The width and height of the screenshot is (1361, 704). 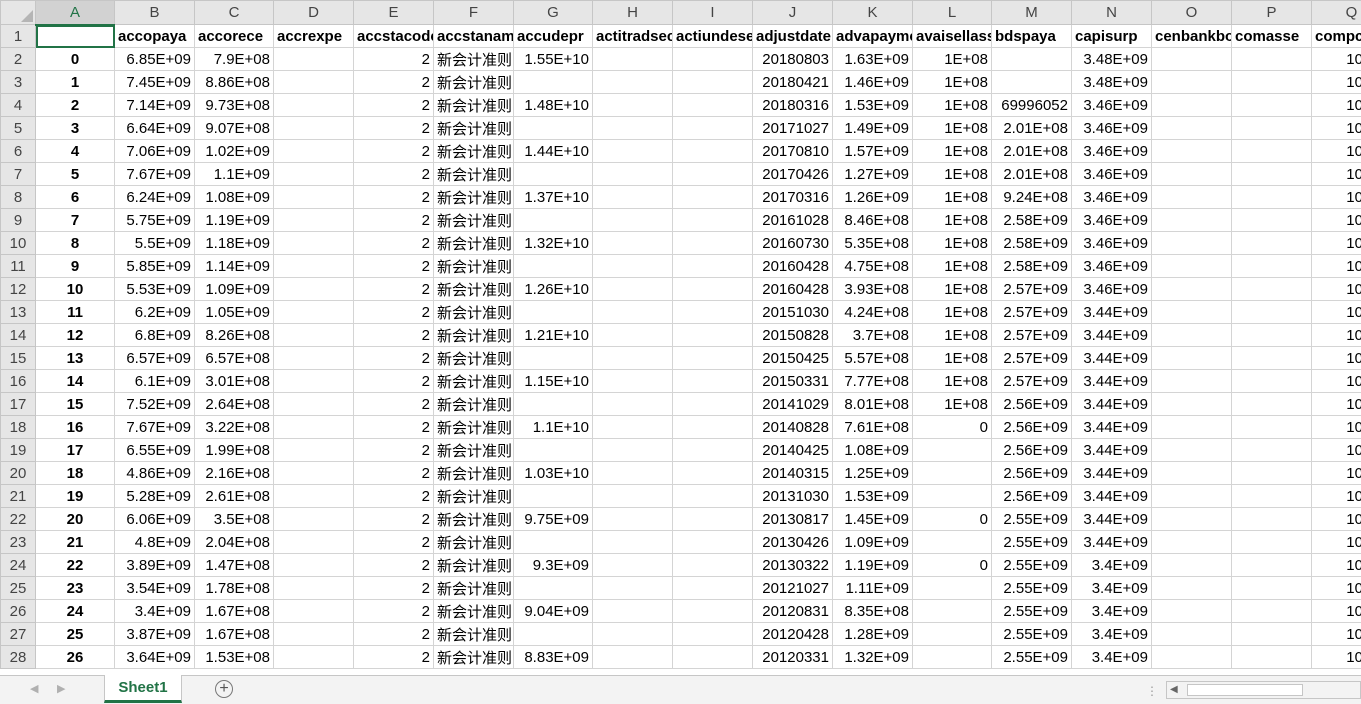 What do you see at coordinates (234, 381) in the screenshot?
I see `cell-c16: 3.01E+08` at bounding box center [234, 381].